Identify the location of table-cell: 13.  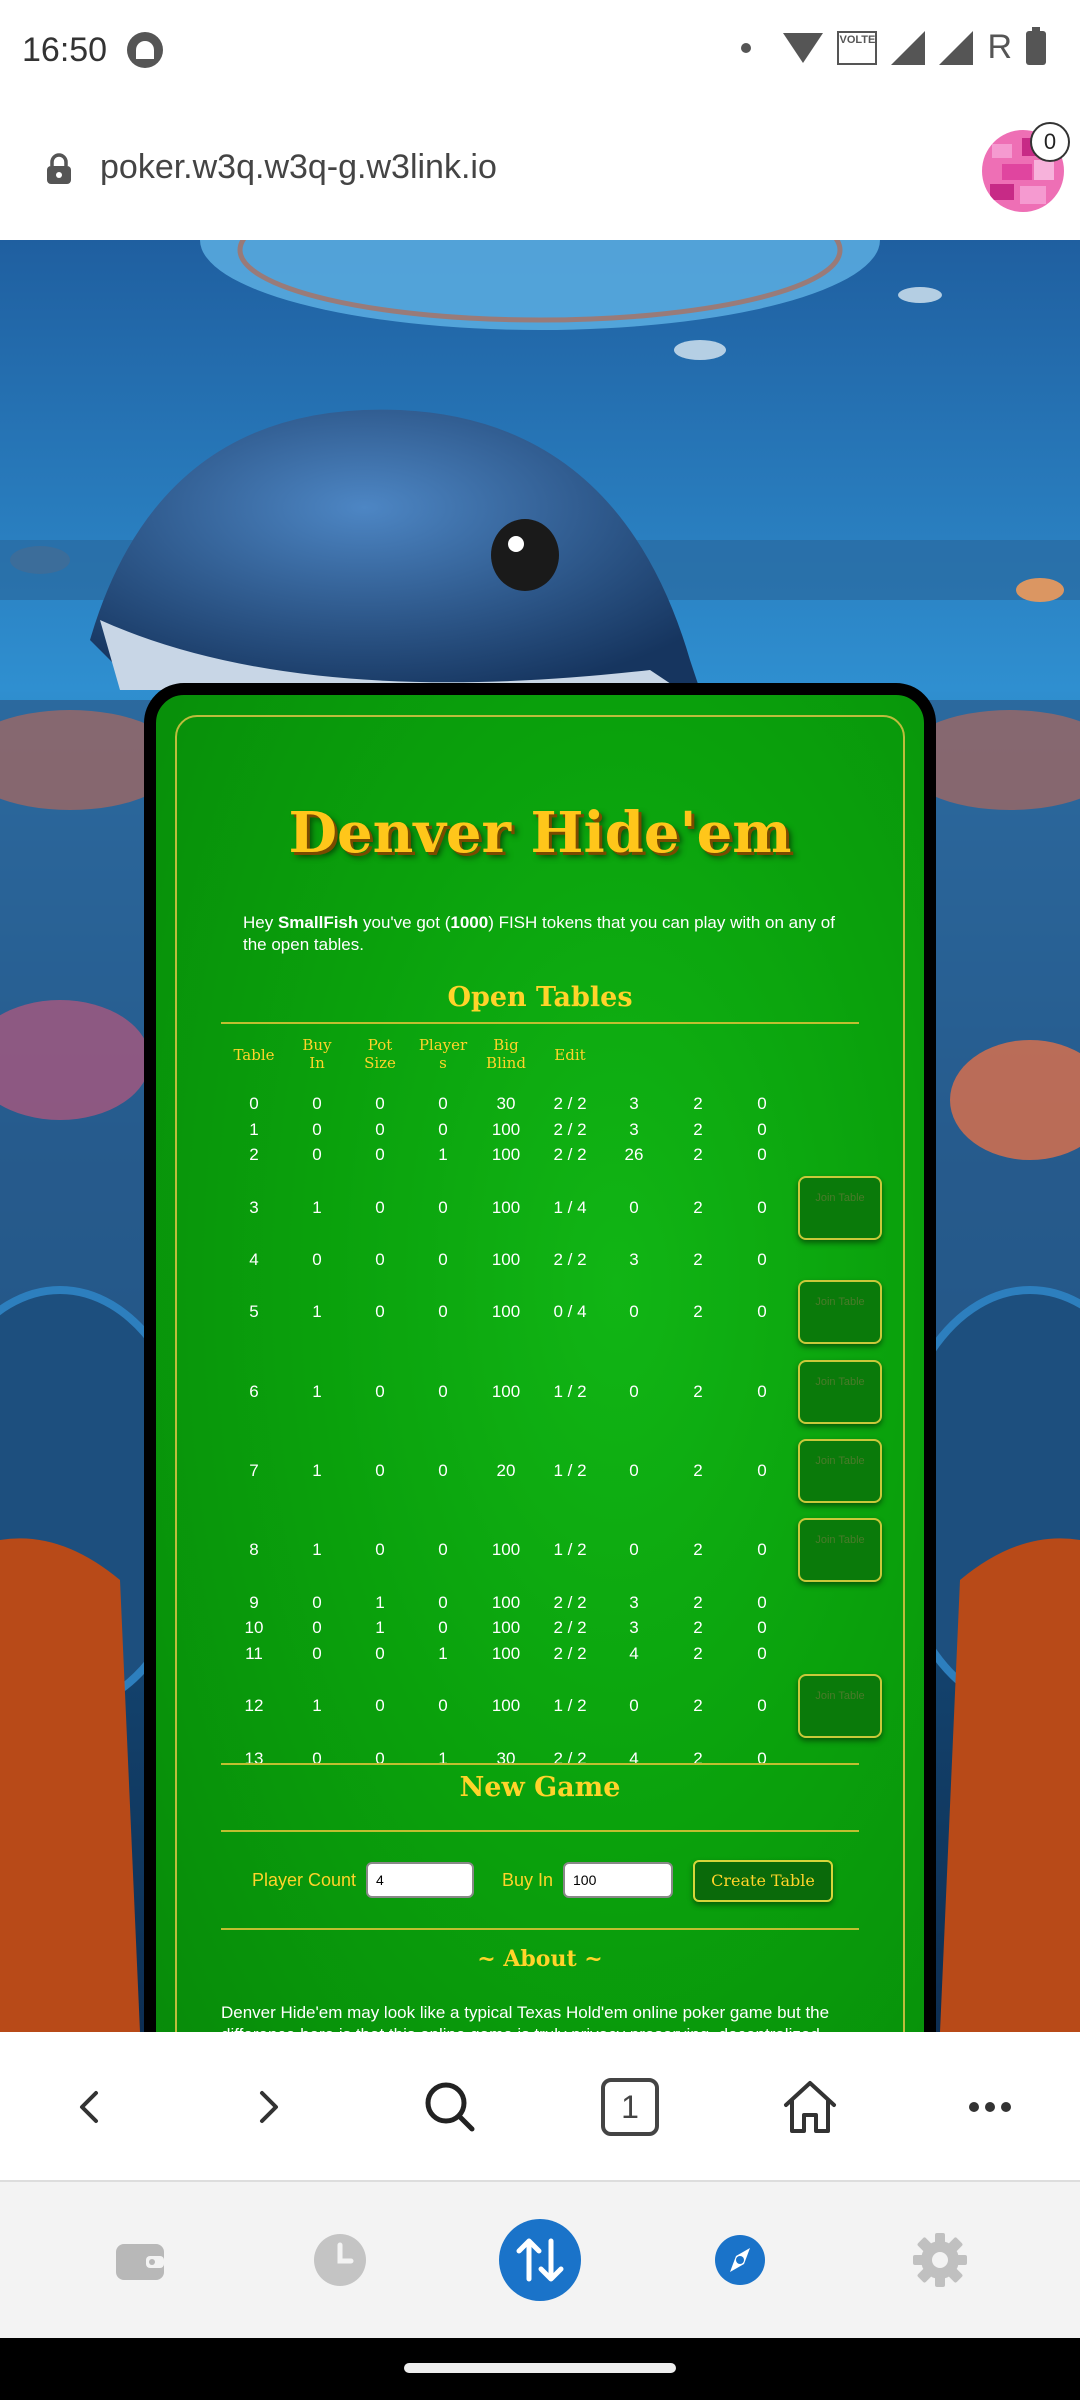
(254, 1758).